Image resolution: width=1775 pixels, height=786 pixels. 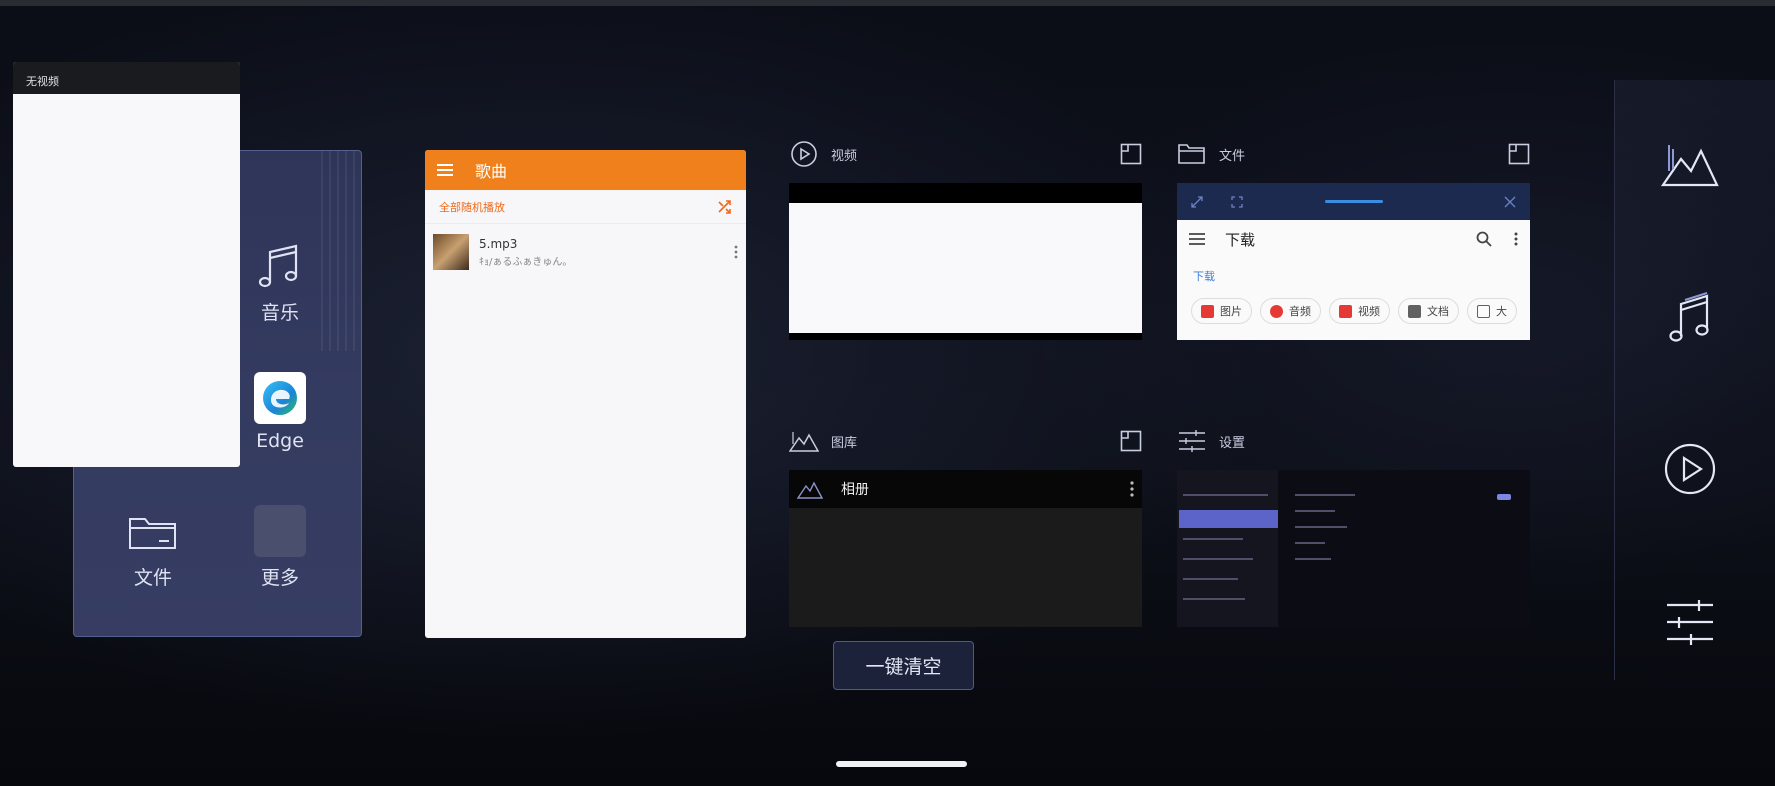 I want to click on app-more: 更多, so click(x=280, y=547).